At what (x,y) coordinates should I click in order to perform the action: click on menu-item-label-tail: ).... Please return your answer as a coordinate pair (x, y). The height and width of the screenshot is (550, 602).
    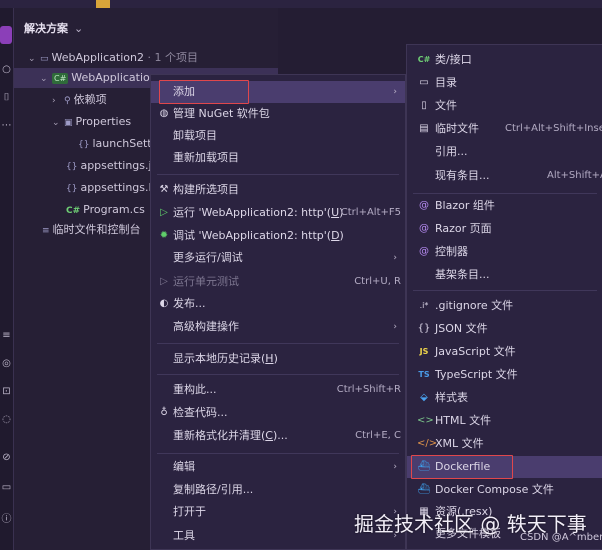
    Looking at the image, I should click on (280, 435).